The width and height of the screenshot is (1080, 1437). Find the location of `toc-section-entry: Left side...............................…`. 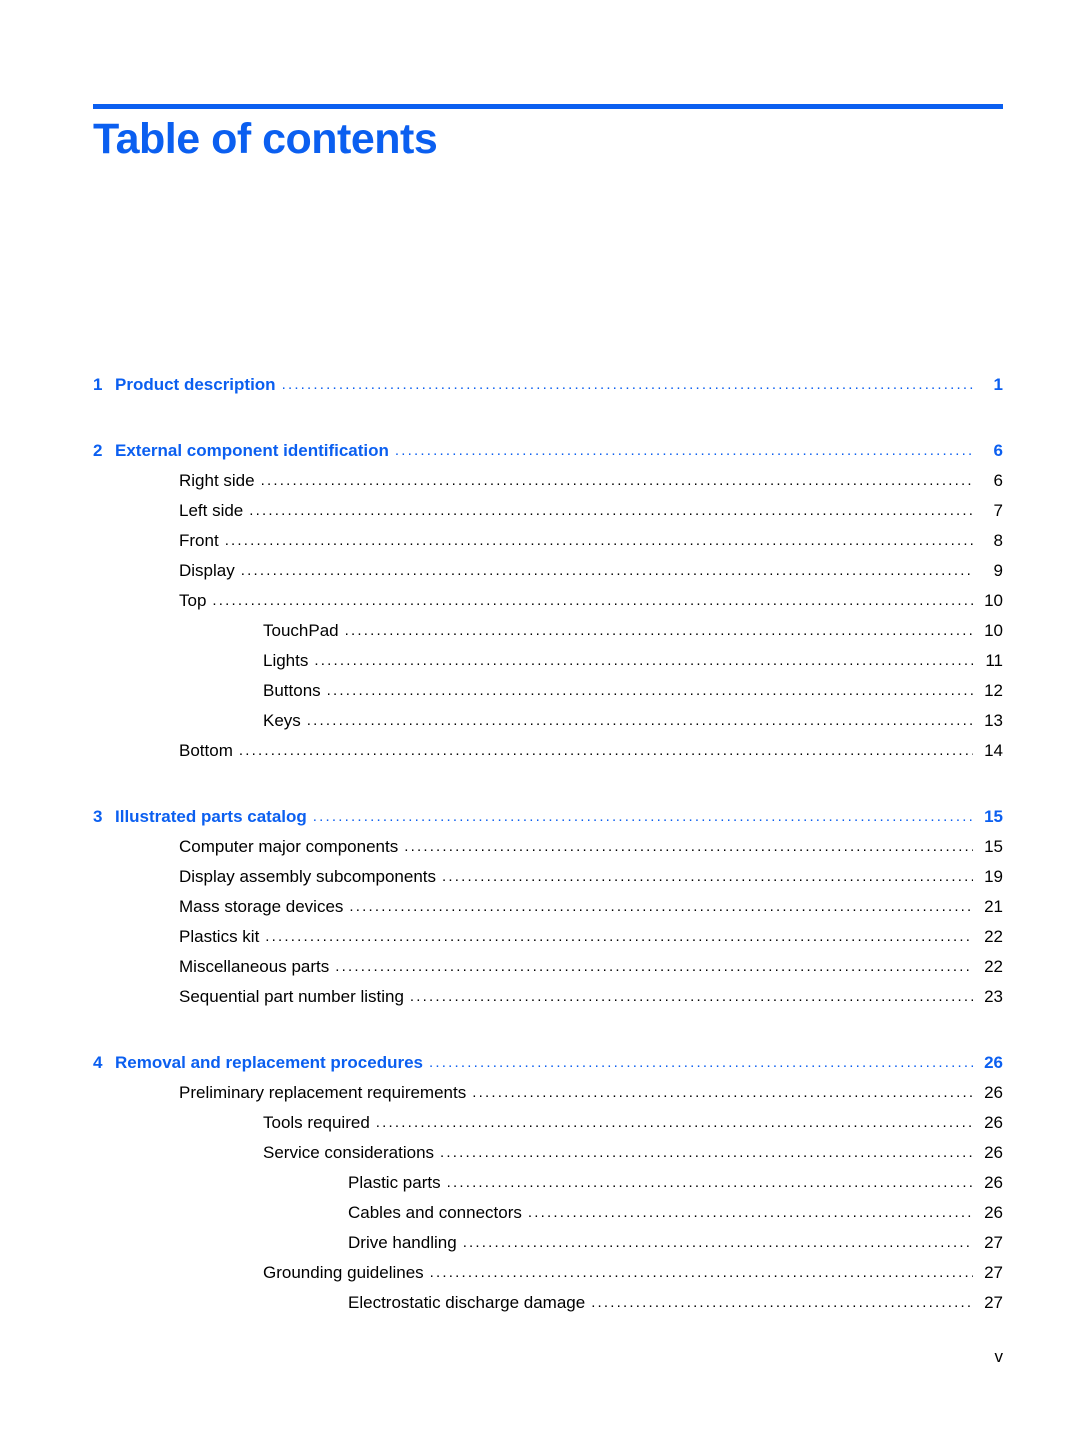

toc-section-entry: Left side...............................… is located at coordinates (548, 511).